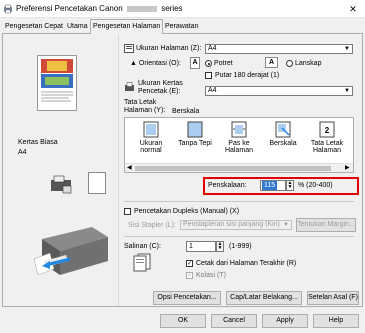 The width and height of the screenshot is (365, 333). What do you see at coordinates (289, 63) in the screenshot?
I see `landscape-radio` at bounding box center [289, 63].